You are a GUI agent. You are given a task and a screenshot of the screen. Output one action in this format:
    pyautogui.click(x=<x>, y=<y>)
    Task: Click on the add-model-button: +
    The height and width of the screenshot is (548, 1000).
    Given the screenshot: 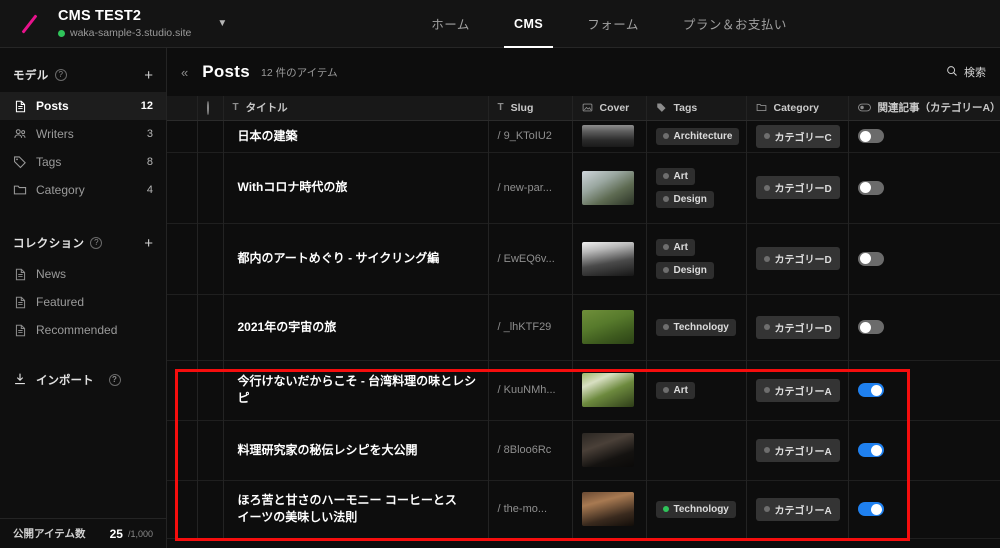 What is the action you would take?
    pyautogui.click(x=148, y=75)
    